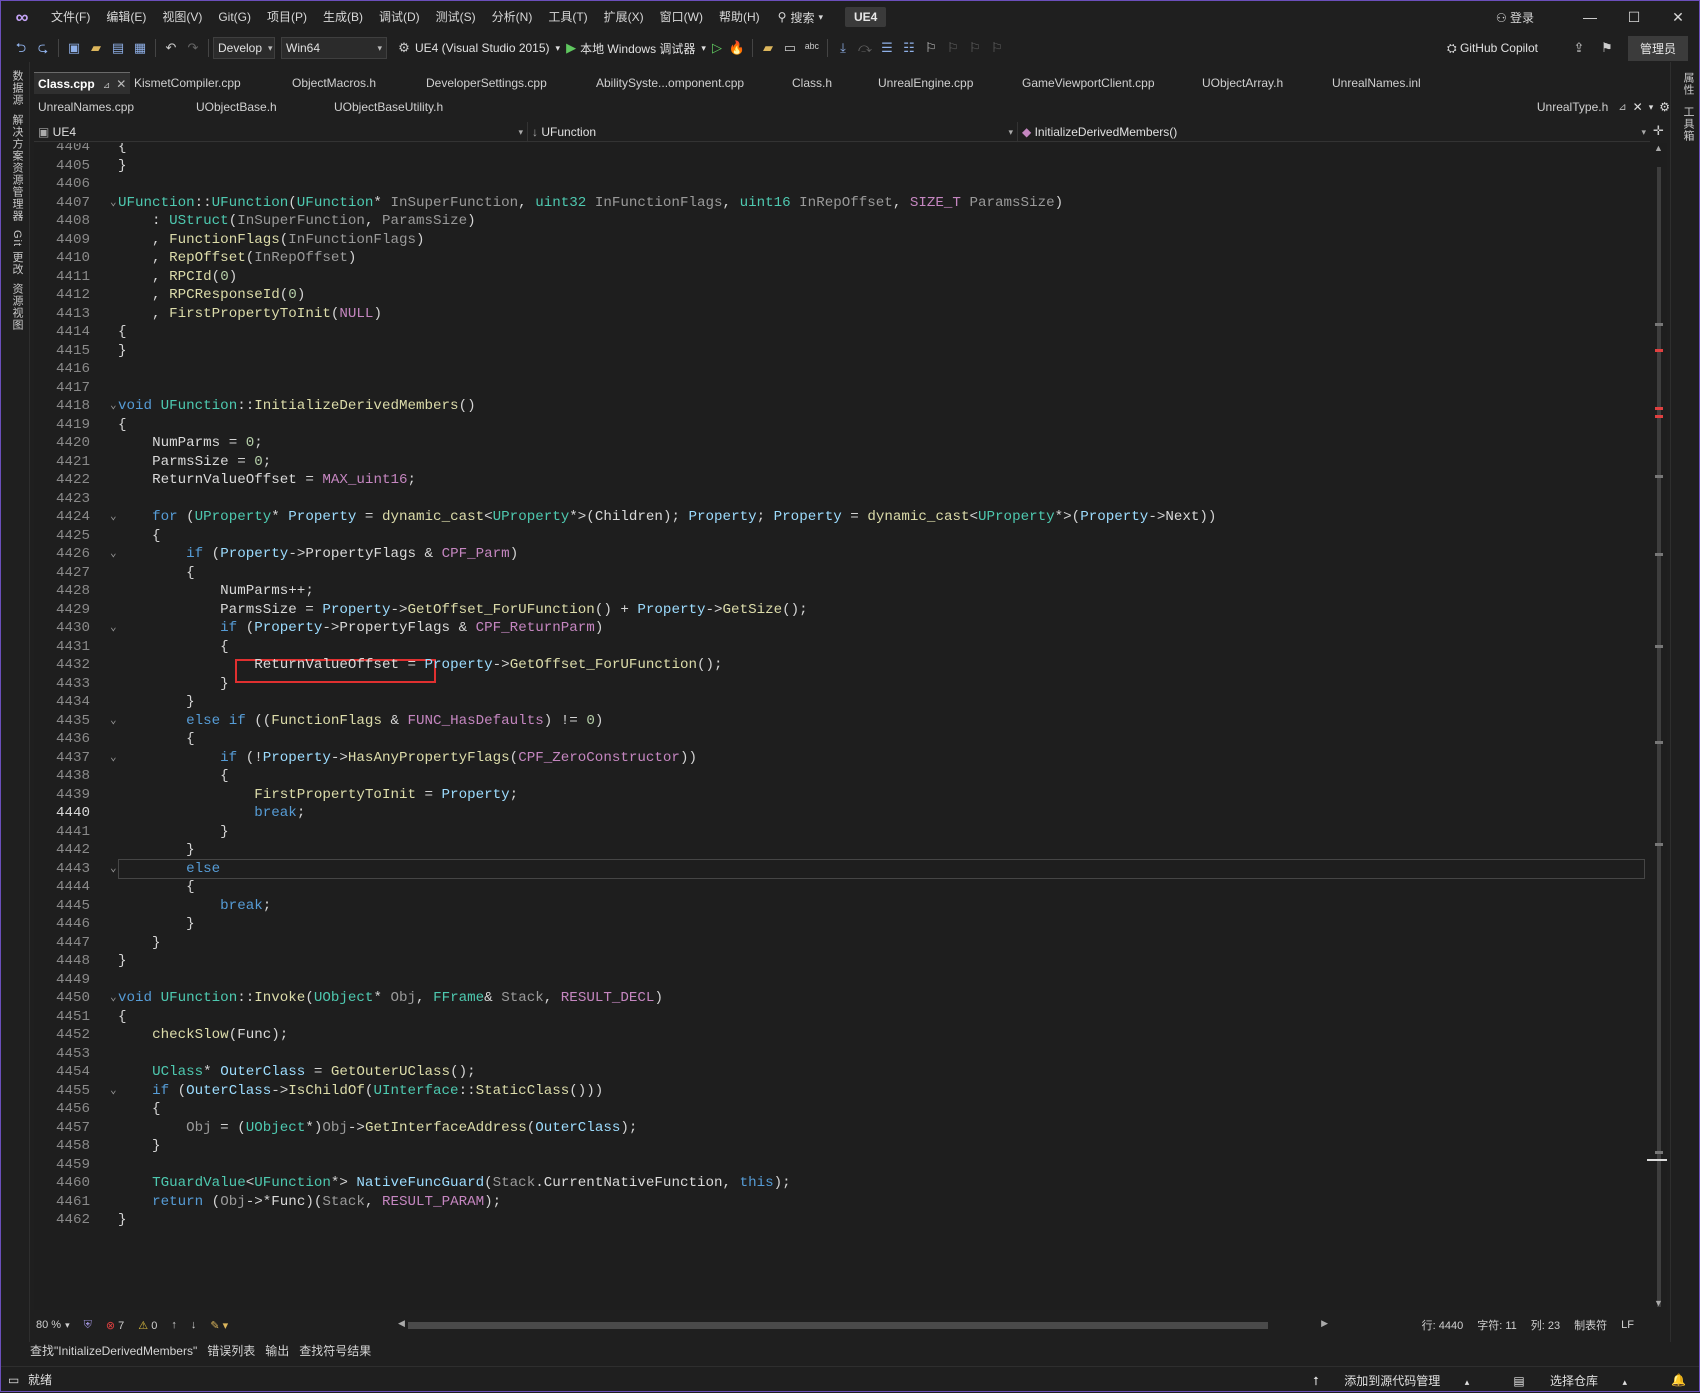  Describe the element at coordinates (507, 83) in the screenshot. I see `tab-developersettings-cpp: DeveloperSettings.cpp` at that location.